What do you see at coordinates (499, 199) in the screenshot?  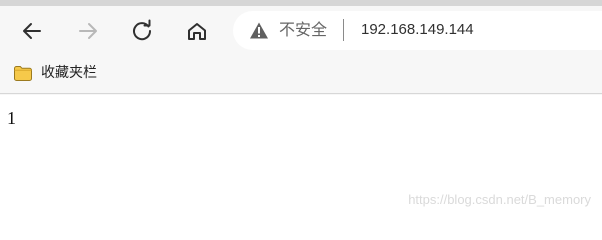 I see `csdn-watermark: https://blog.csdn.net/B_memory` at bounding box center [499, 199].